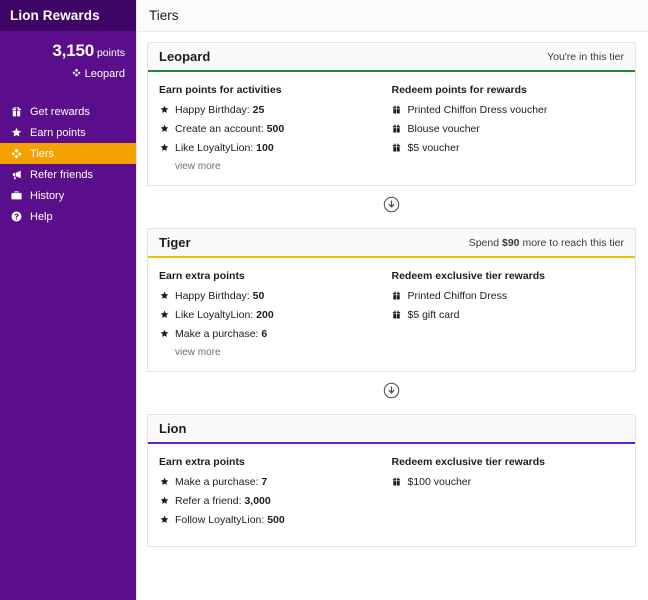  Describe the element at coordinates (164, 15) in the screenshot. I see `page-title: Tiers` at that location.